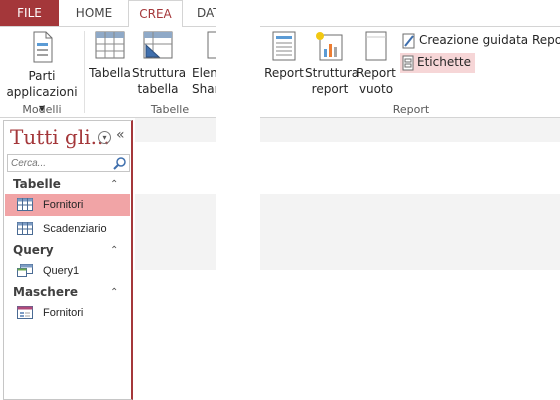 This screenshot has height=400, width=560. I want to click on query-icon, so click(25, 270).